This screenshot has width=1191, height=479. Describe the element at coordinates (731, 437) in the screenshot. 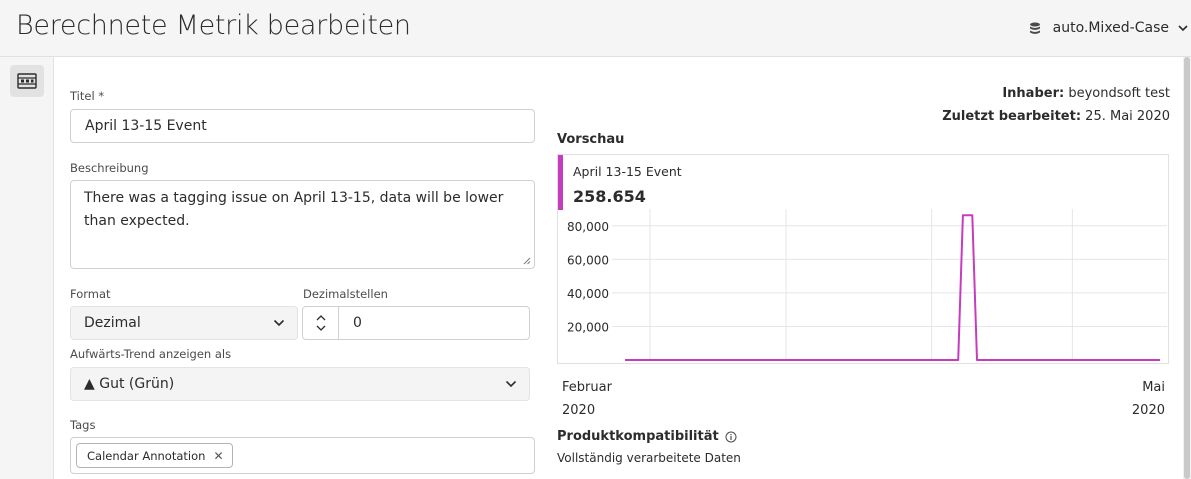

I see `info-icon` at that location.